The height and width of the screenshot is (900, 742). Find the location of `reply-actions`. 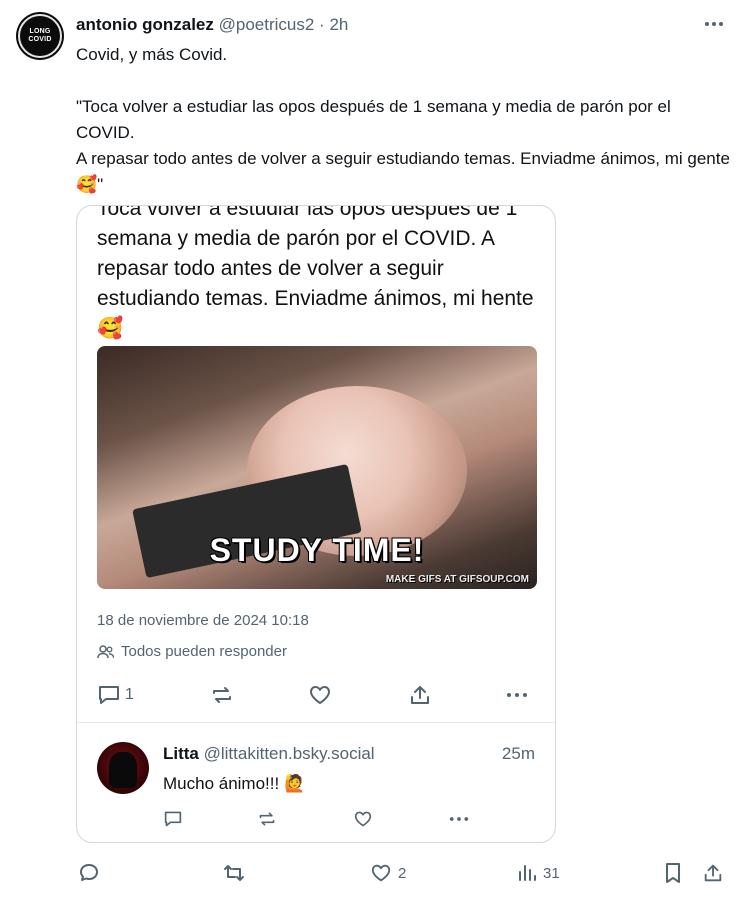

reply-actions is located at coordinates (316, 819).